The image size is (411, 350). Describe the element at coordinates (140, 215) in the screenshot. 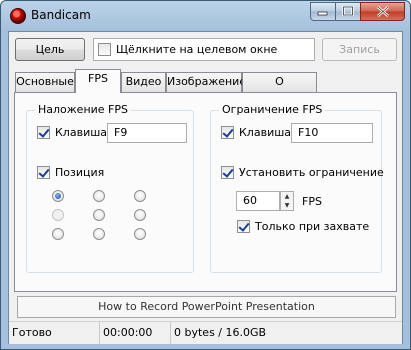

I see `position-radio-middle-right` at that location.